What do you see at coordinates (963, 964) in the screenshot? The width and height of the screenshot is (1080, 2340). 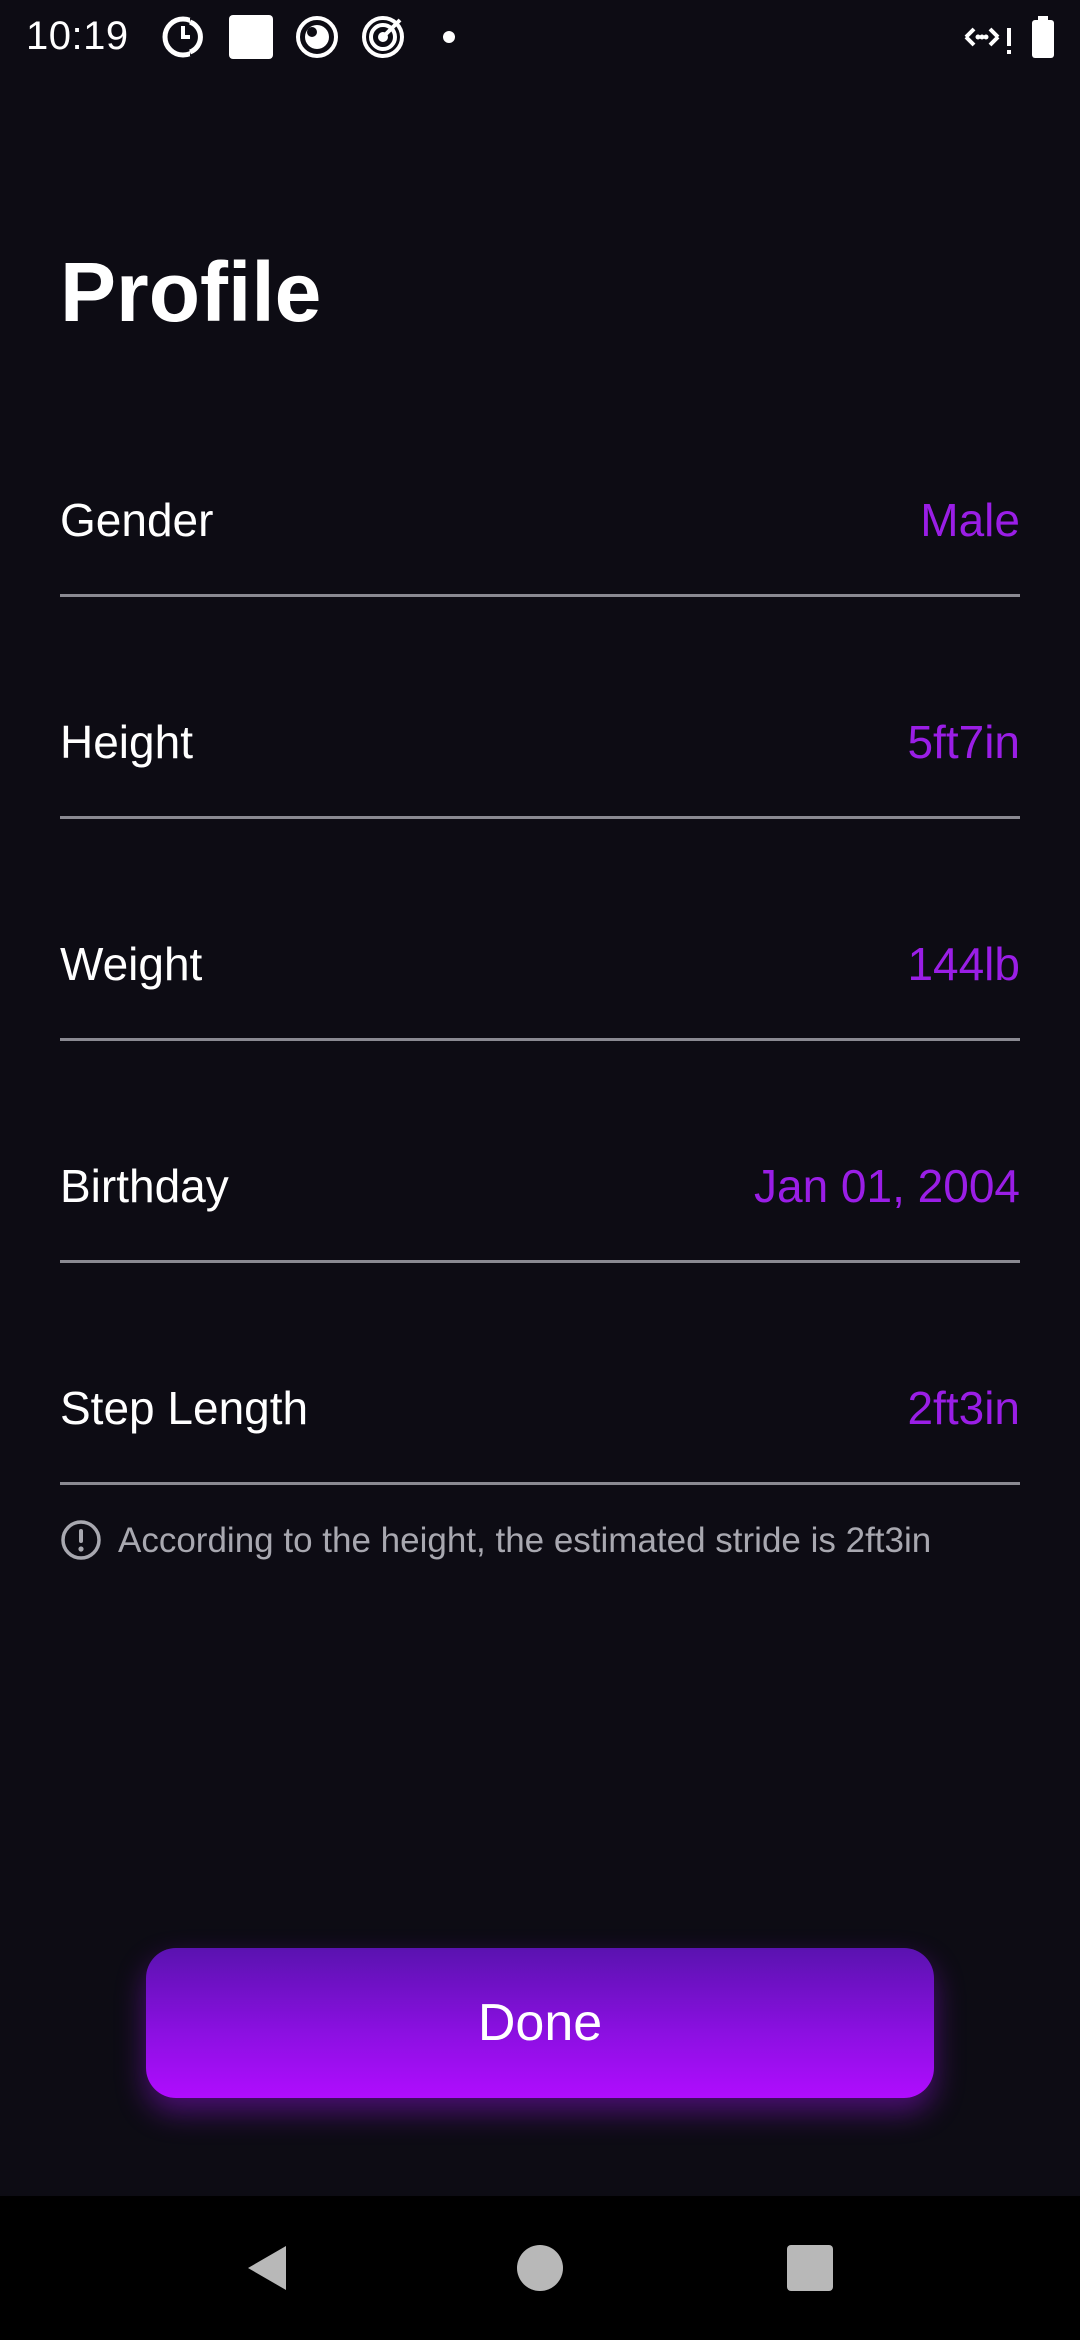 I see `weight-value: 144lb` at bounding box center [963, 964].